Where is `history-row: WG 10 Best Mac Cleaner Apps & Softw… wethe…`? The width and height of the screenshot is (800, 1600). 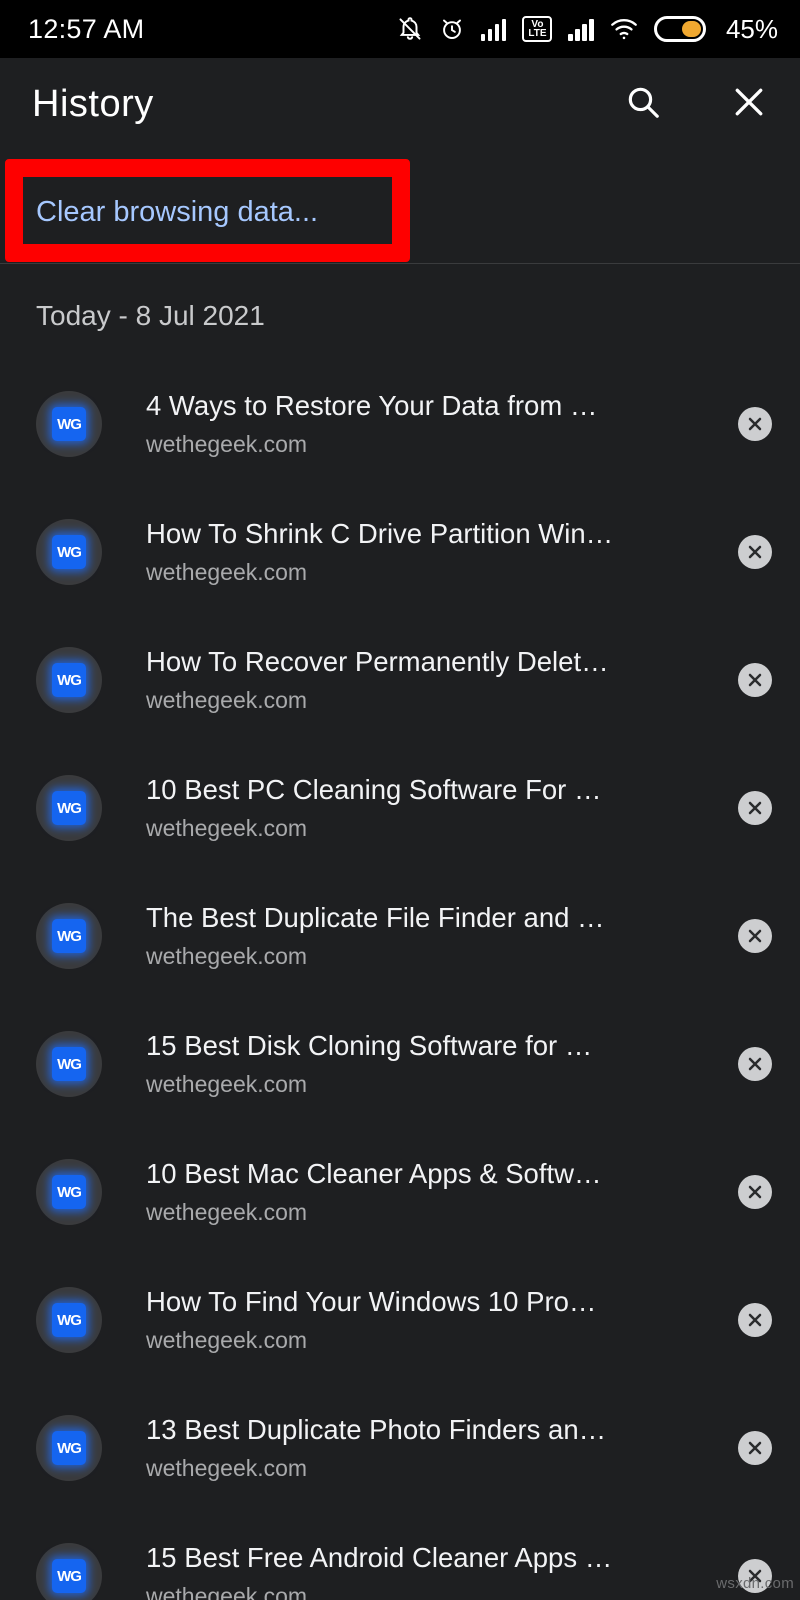 history-row: WG 10 Best Mac Cleaner Apps & Softw… wethe… is located at coordinates (400, 1192).